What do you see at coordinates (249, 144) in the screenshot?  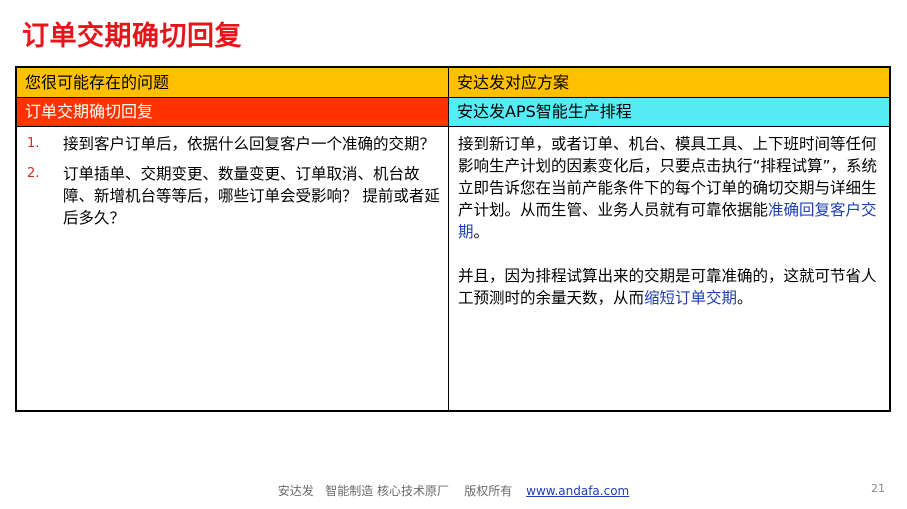 I see `question-text: 接到客户订单后，依据什么回复客户一个准确的交期？` at bounding box center [249, 144].